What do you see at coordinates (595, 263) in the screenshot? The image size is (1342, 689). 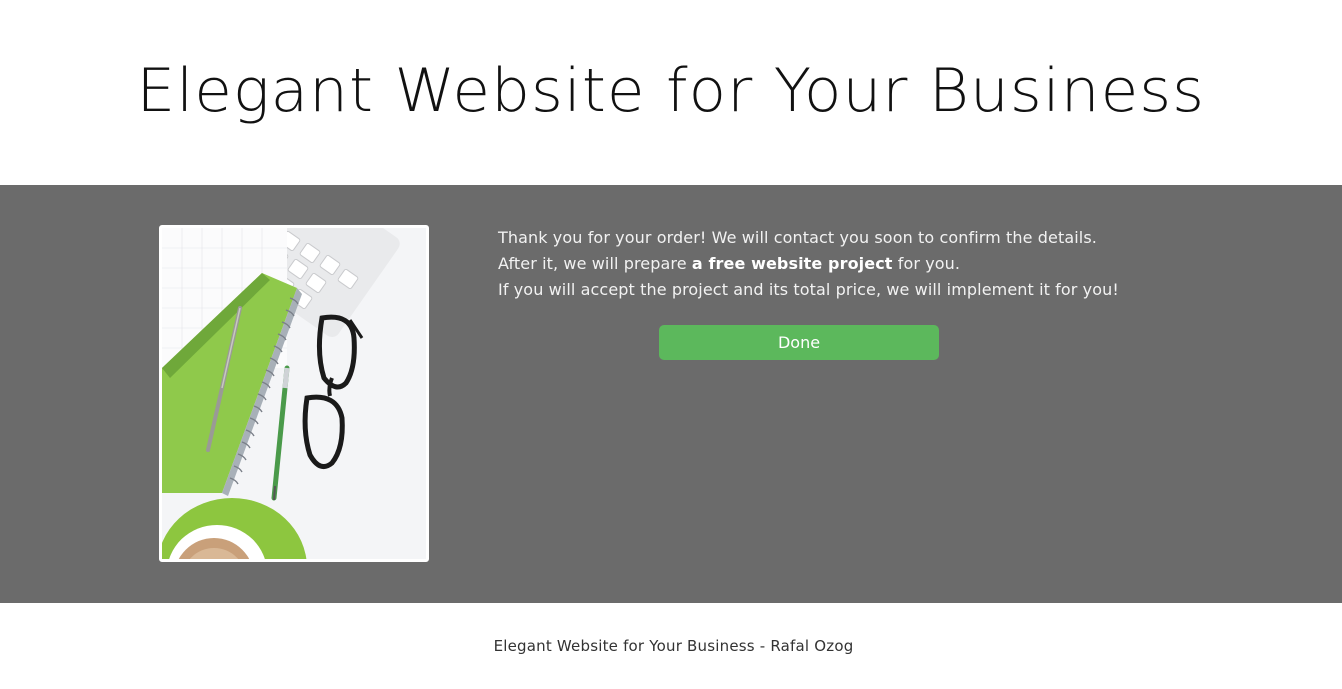 I see `message-line-2-before: After it, we will prepare` at bounding box center [595, 263].